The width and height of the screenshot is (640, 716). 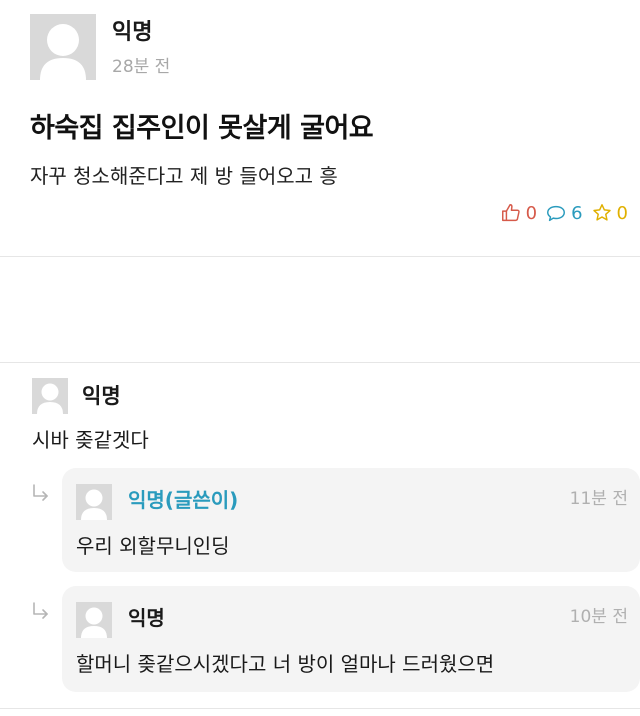 What do you see at coordinates (598, 617) in the screenshot?
I see `reply-timestamp: 10분 전` at bounding box center [598, 617].